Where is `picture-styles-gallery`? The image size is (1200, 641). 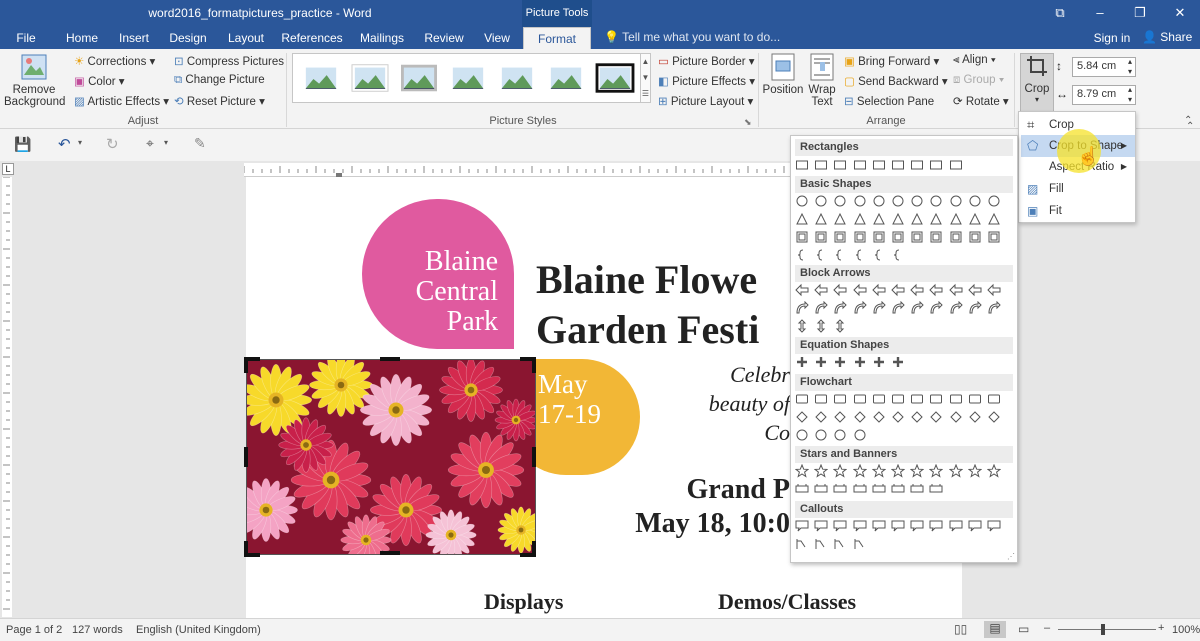
picture-styles-gallery is located at coordinates (468, 78).